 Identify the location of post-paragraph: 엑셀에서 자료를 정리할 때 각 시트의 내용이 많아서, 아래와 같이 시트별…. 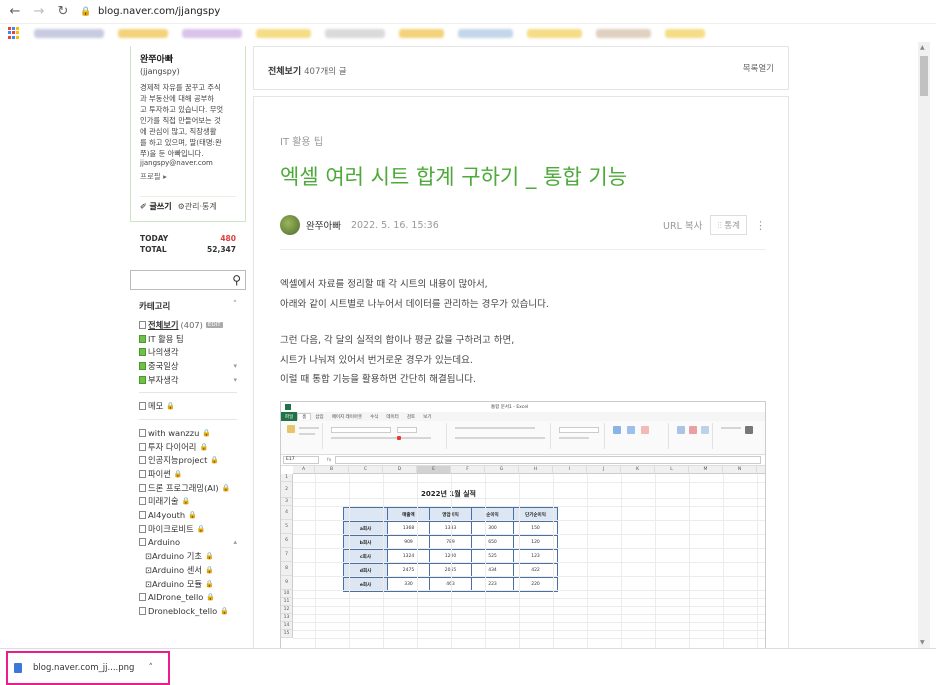
(414, 294).